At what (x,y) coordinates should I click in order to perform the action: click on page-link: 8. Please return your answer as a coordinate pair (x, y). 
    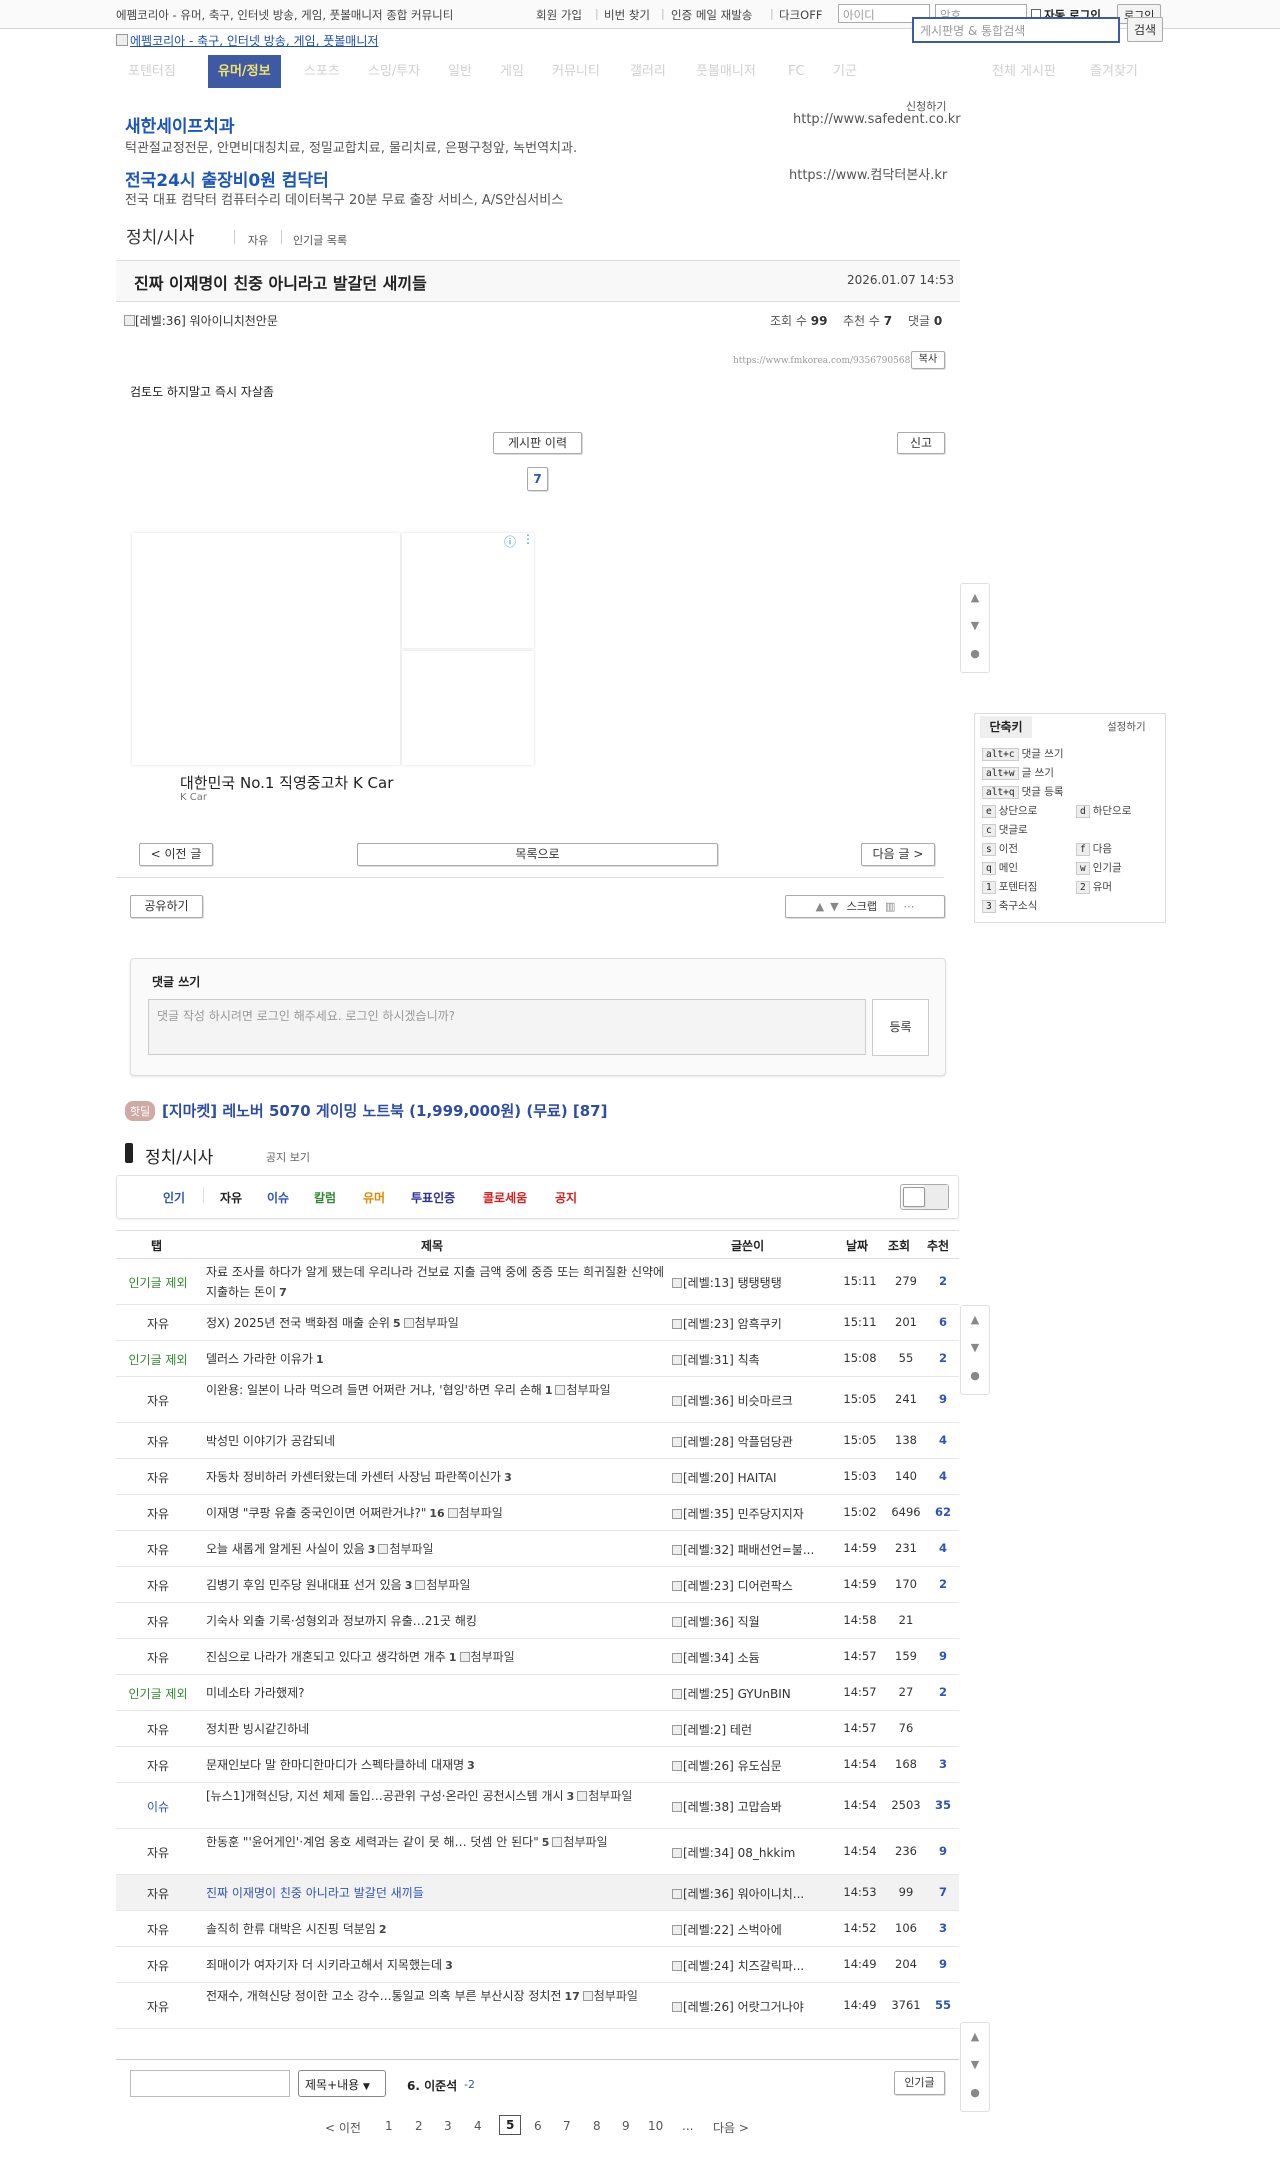
    Looking at the image, I should click on (597, 2126).